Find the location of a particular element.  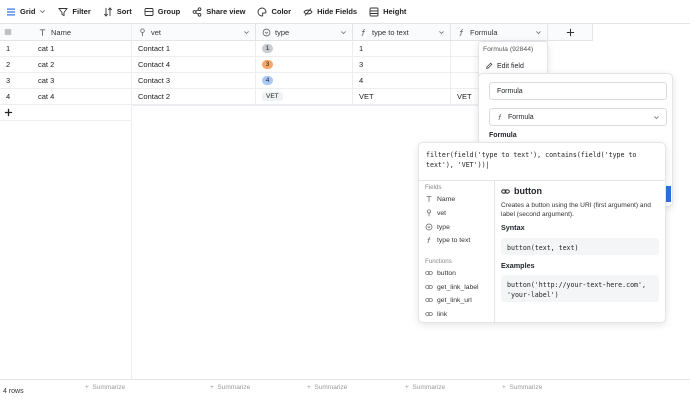

column-header-name: Name is located at coordinates (82, 32).